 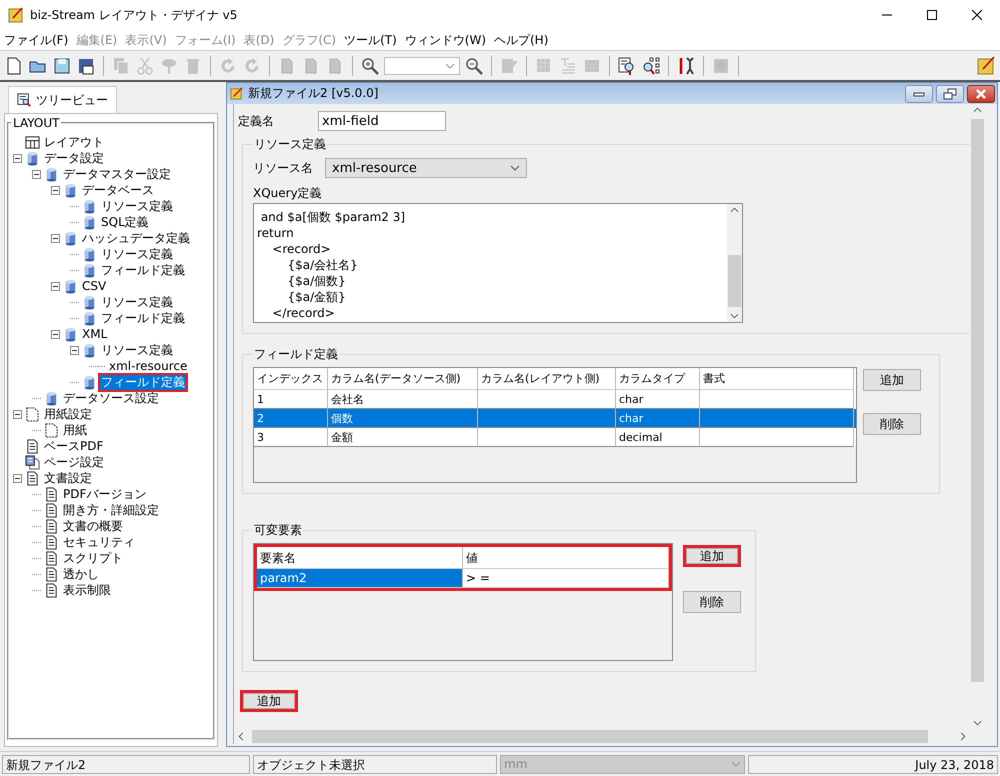 What do you see at coordinates (291, 437) in the screenshot?
I see `table-cell: 3` at bounding box center [291, 437].